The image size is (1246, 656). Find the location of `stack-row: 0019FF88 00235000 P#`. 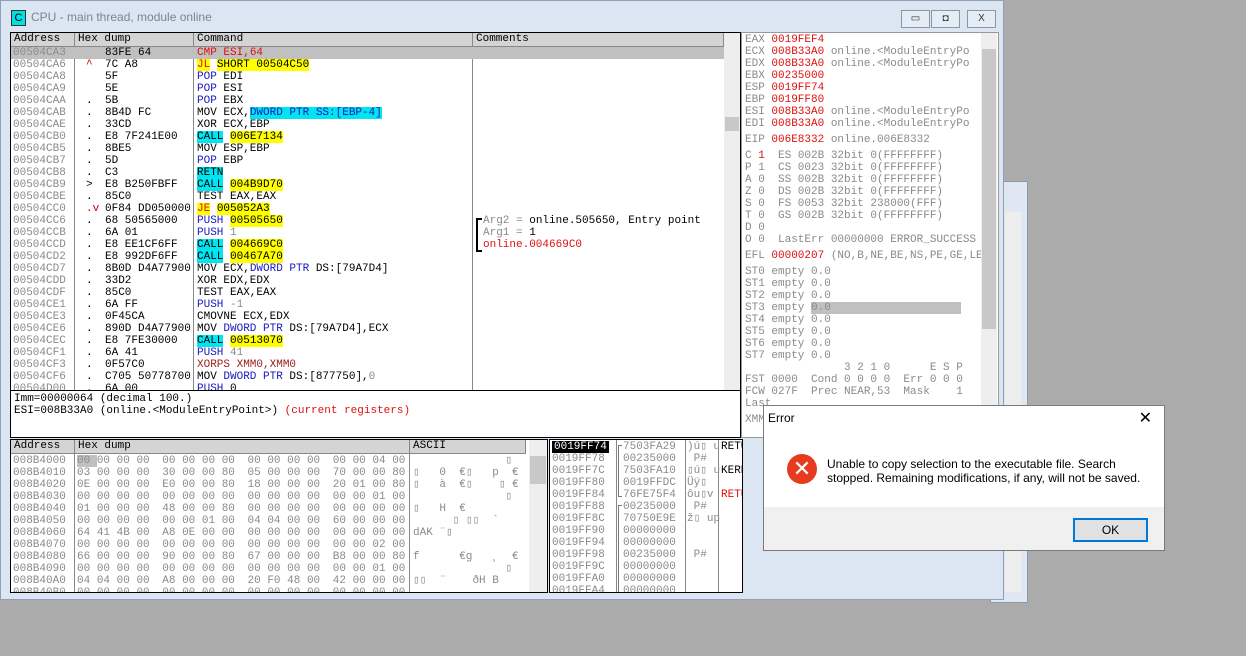

stack-row: 0019FF88 00235000 P# is located at coordinates (646, 507).